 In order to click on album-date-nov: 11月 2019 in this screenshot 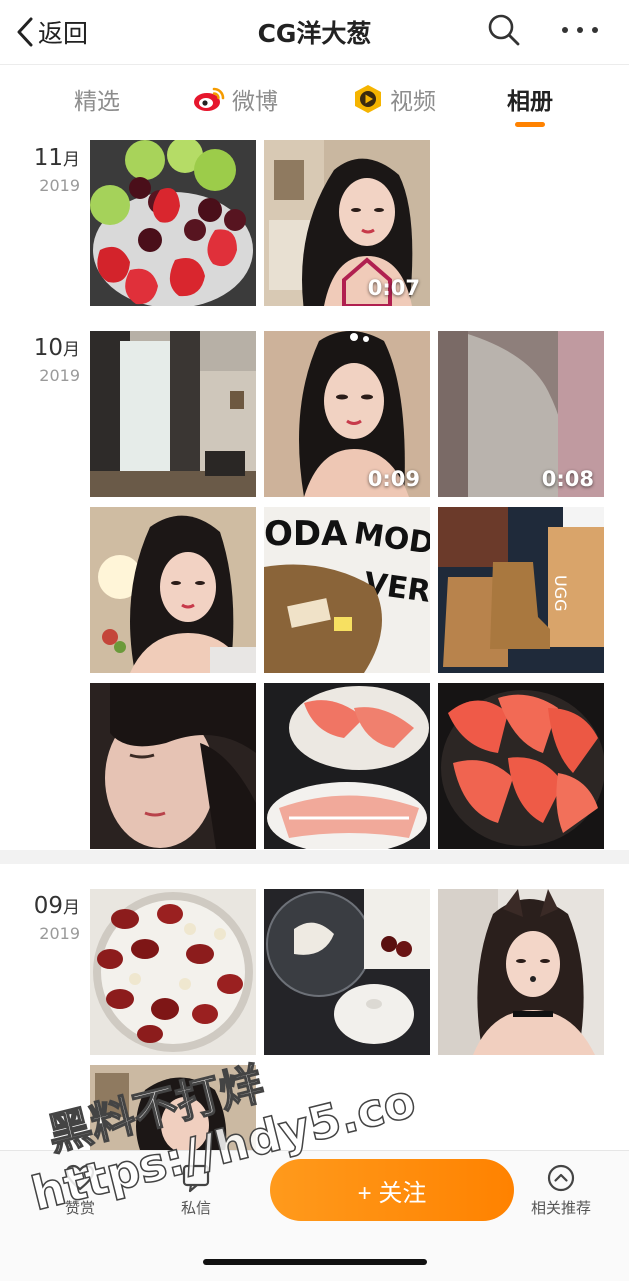, I will do `click(40, 169)`.